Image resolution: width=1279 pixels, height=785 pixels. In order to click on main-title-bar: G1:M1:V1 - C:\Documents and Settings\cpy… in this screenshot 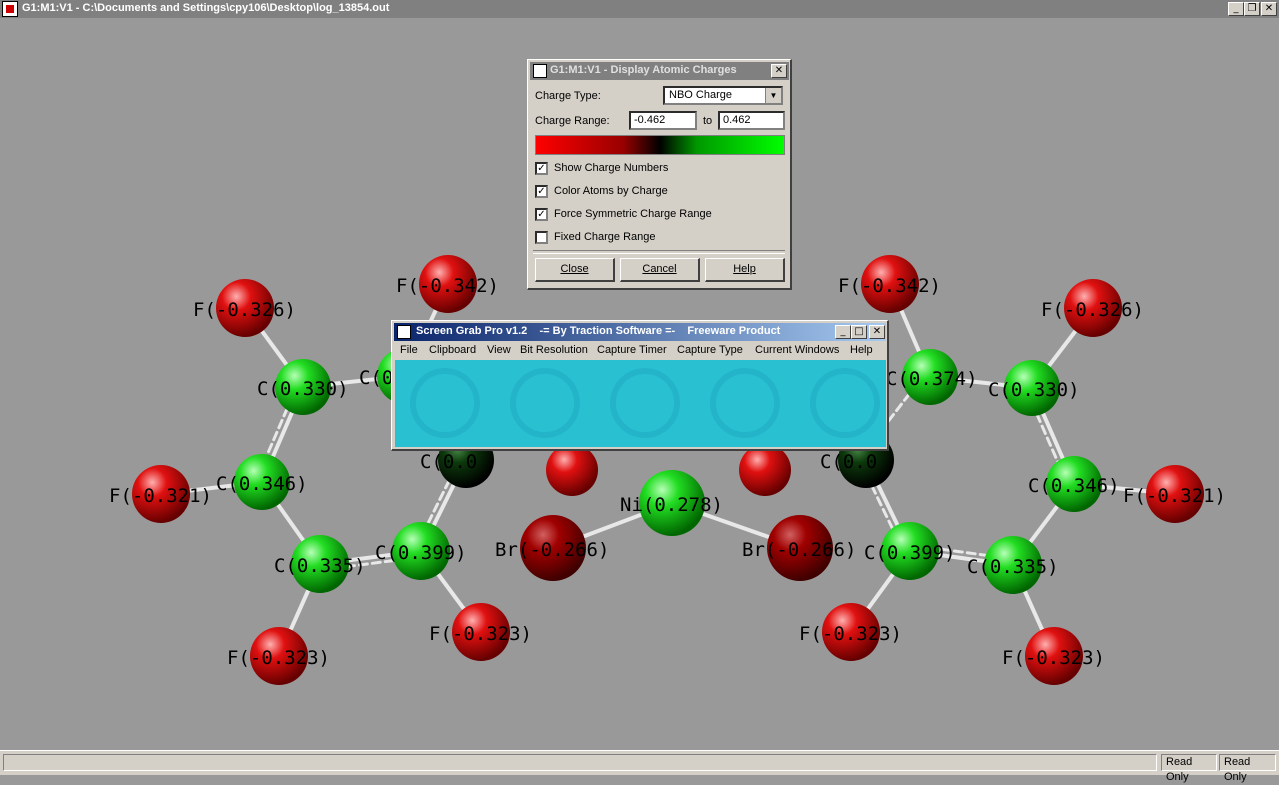, I will do `click(639, 9)`.